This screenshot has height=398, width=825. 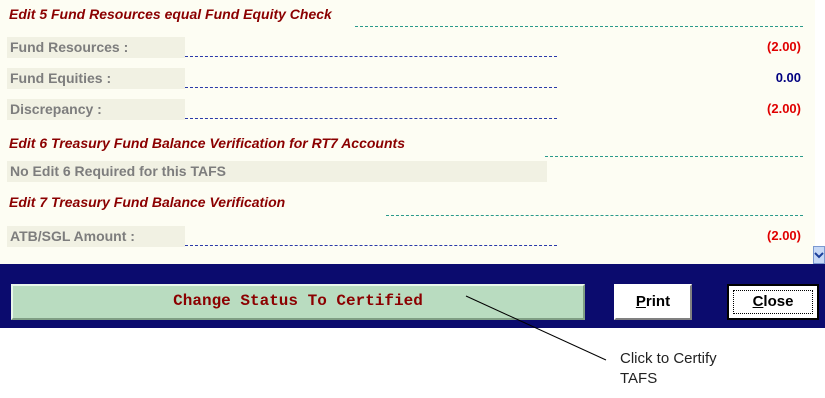 I want to click on callout-pointer-line, so click(x=536, y=328).